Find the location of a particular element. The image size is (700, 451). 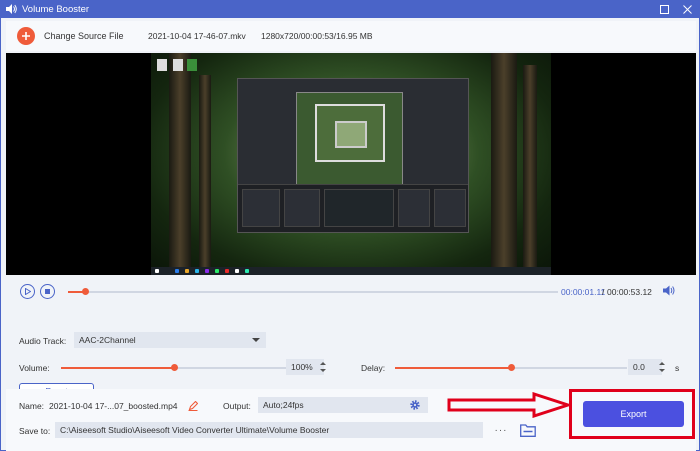

output-label: Output: is located at coordinates (237, 406).